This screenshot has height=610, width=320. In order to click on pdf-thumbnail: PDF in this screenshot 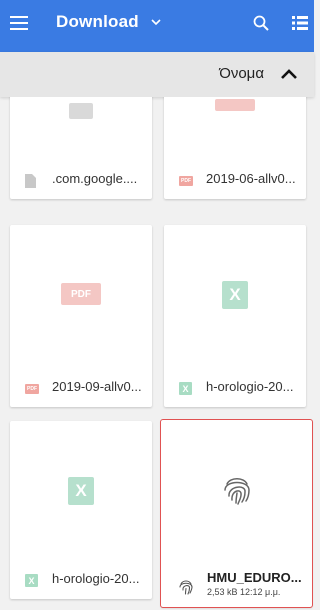, I will do `click(81, 294)`.